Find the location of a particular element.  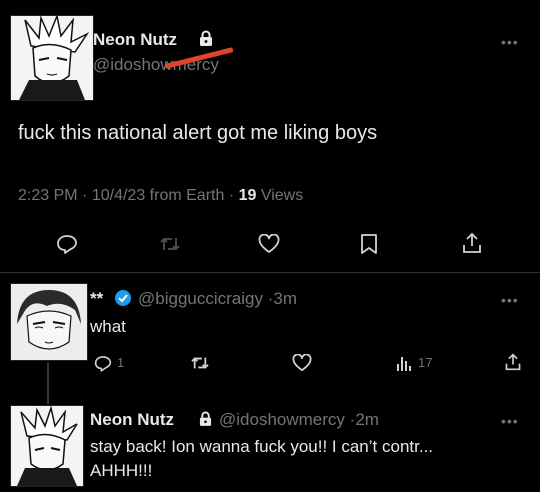

reply2-meta: @idoshowmercy ·2m is located at coordinates (299, 420).